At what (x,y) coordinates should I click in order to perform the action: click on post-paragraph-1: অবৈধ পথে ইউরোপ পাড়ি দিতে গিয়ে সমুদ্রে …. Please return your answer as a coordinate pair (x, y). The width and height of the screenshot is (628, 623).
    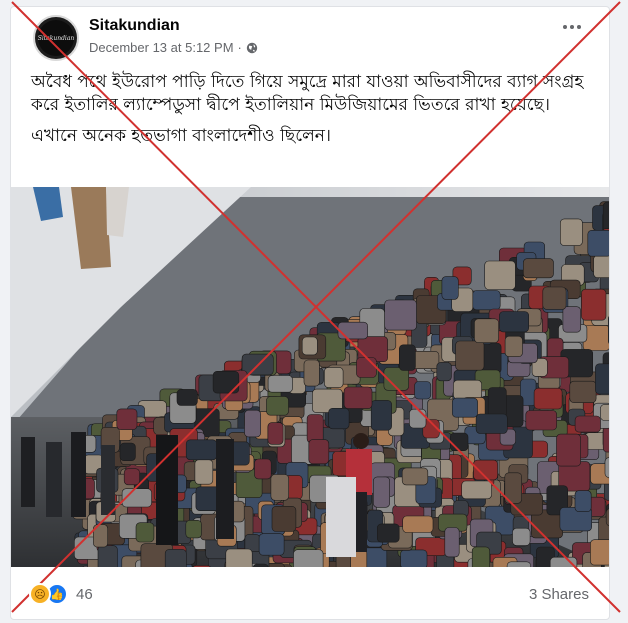
    Looking at the image, I should click on (307, 93).